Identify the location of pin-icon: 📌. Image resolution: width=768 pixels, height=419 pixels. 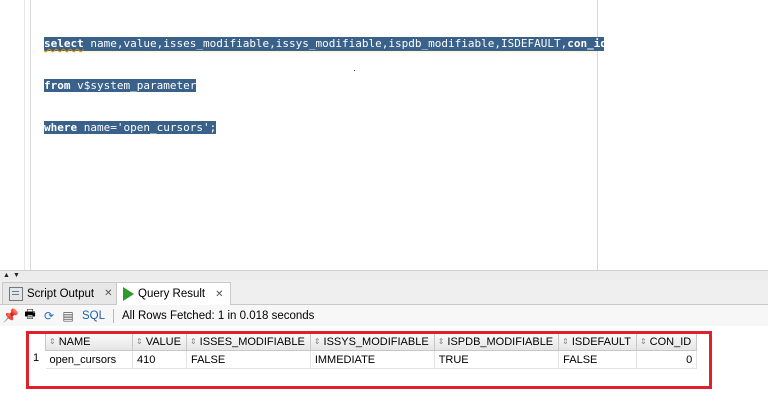
(11, 316).